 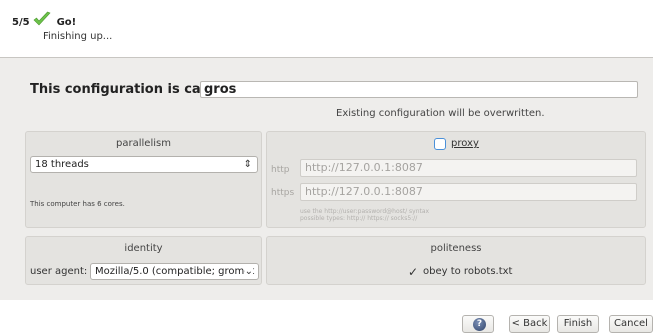 What do you see at coordinates (248, 271) in the screenshot?
I see `chevron-down-icon: ⌄` at bounding box center [248, 271].